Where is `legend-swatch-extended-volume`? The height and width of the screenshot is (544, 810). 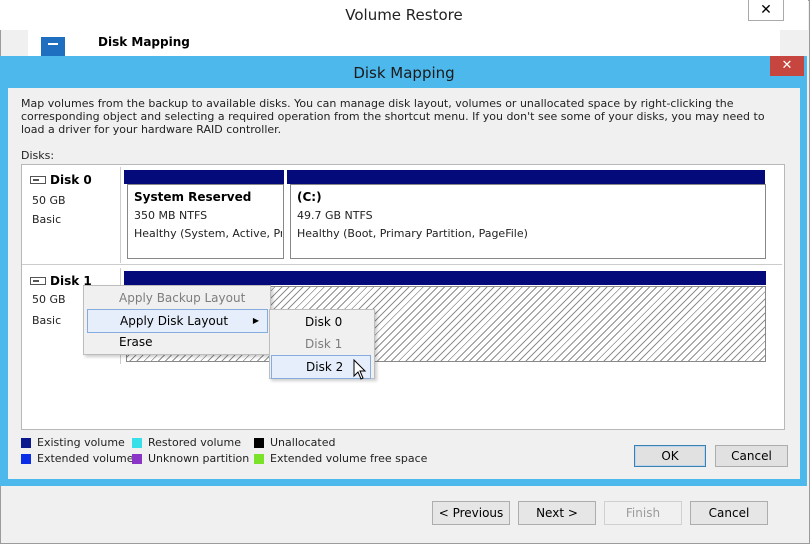
legend-swatch-extended-volume is located at coordinates (26, 459).